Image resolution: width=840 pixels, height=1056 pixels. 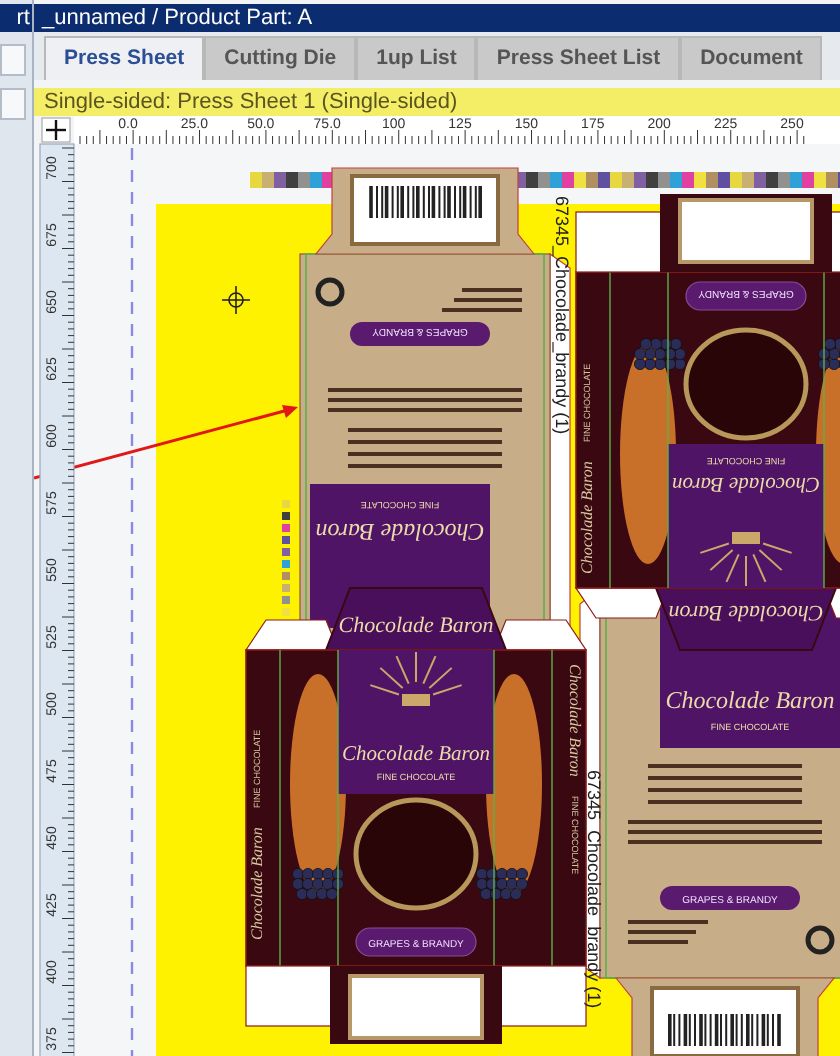 I want to click on window-title: _unnamed / Product Part: A, so click(x=437, y=18).